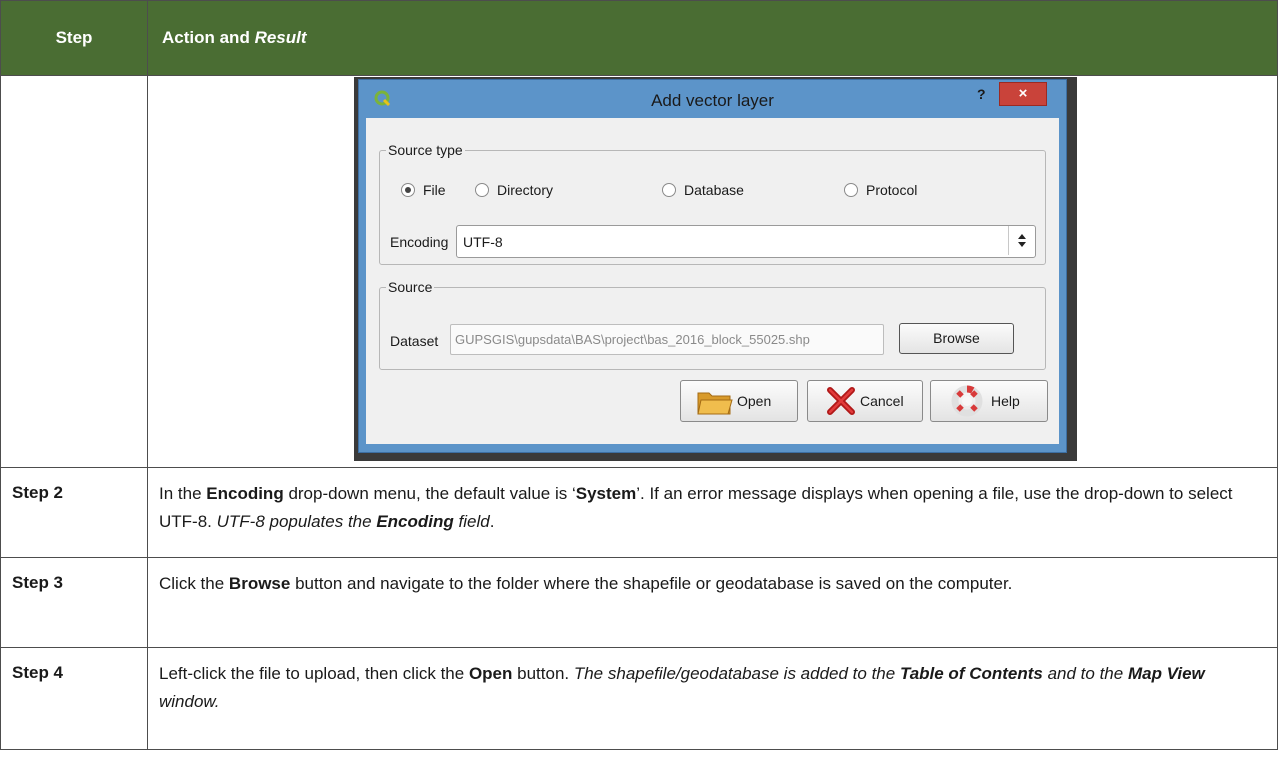 This screenshot has height=770, width=1278. Describe the element at coordinates (715, 403) in the screenshot. I see `folder-icon` at that location.